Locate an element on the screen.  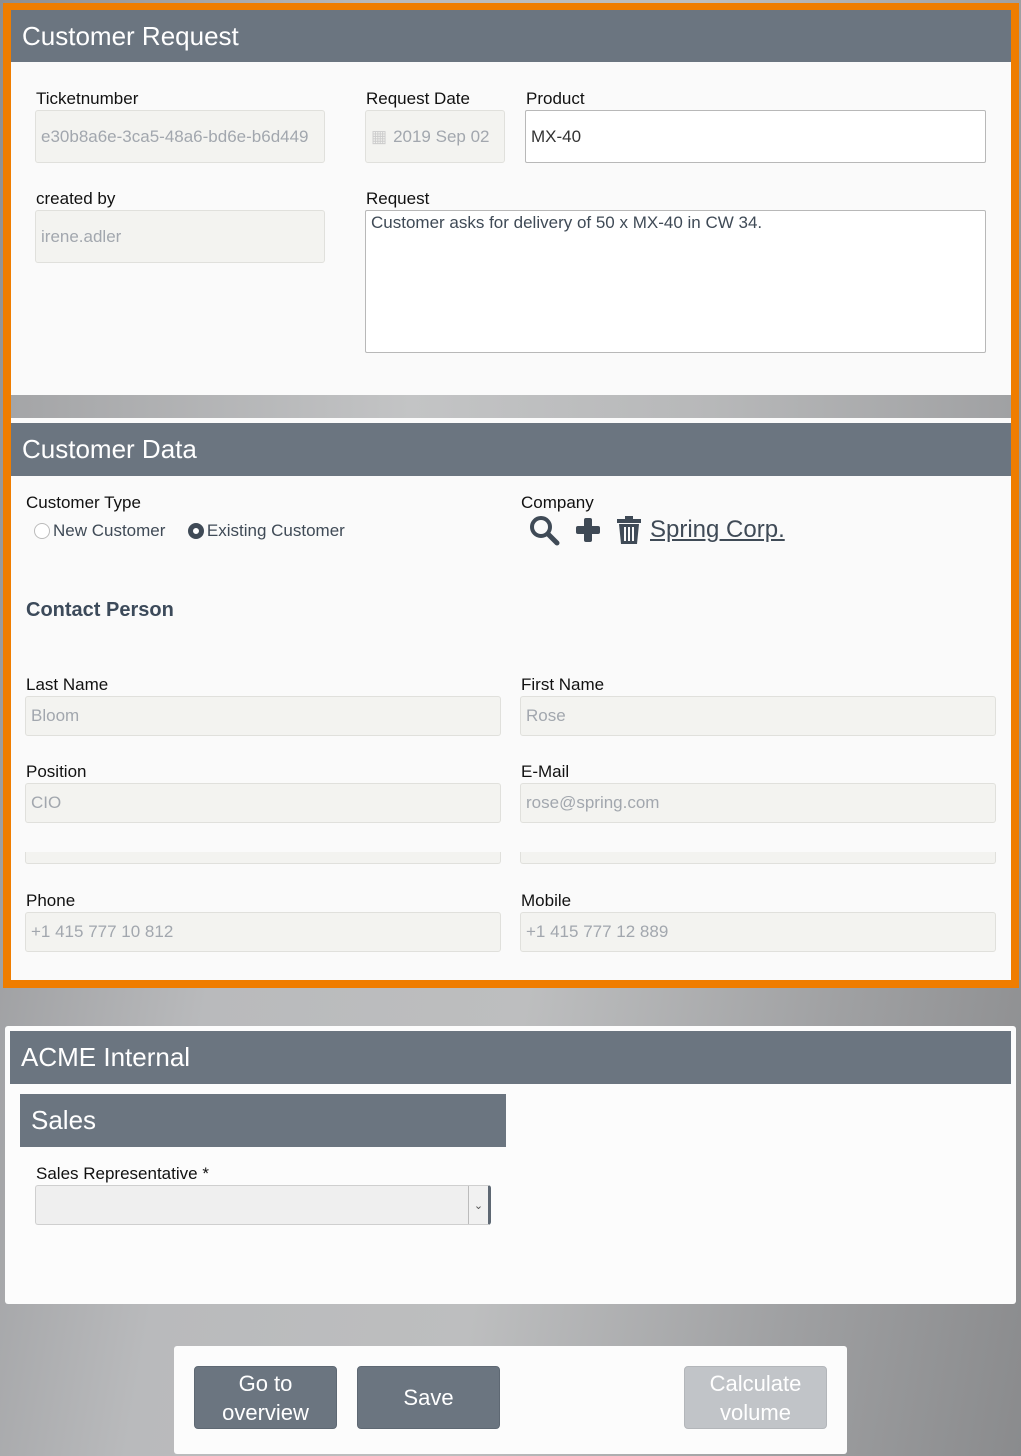
customer-type-label: Customer Type is located at coordinates (83, 502).